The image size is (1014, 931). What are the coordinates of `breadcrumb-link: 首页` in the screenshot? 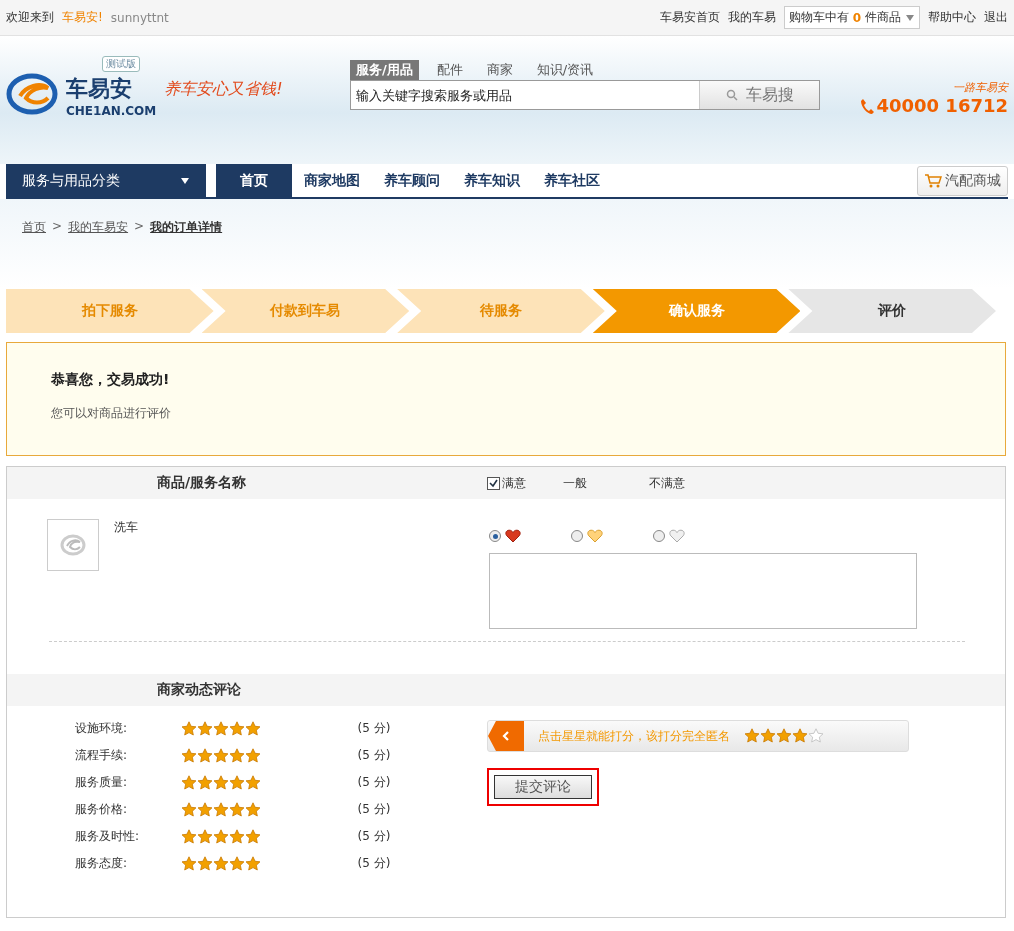 It's located at (34, 244).